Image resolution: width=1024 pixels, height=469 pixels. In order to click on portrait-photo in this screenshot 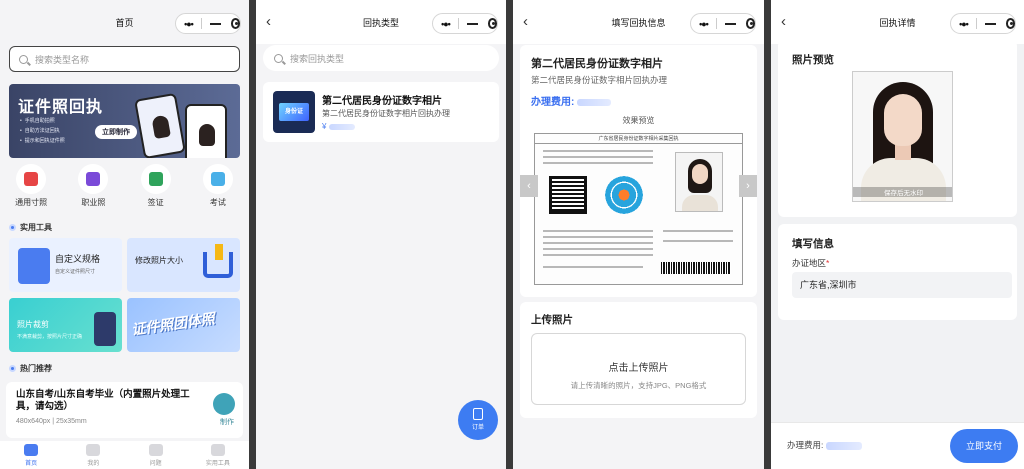, I will do `click(699, 182)`.